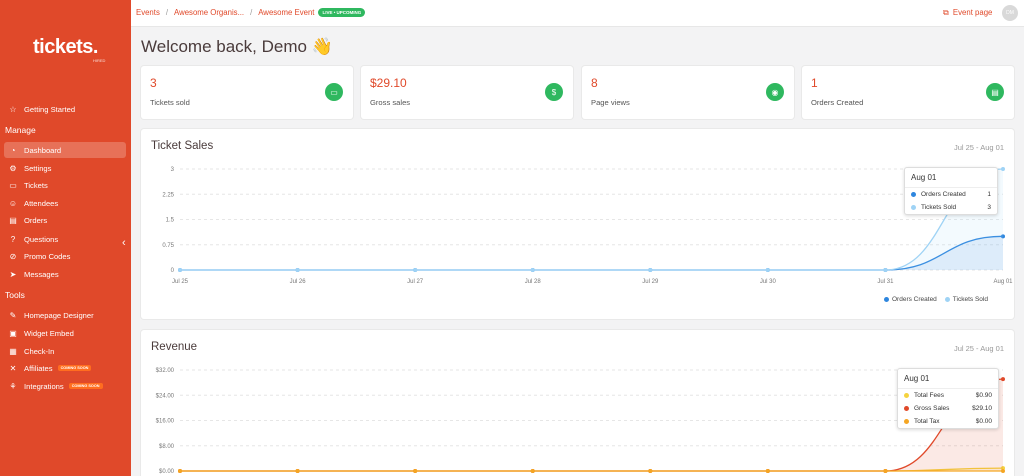  What do you see at coordinates (41, 203) in the screenshot?
I see `sidebar-item-label: Attendees` at bounding box center [41, 203].